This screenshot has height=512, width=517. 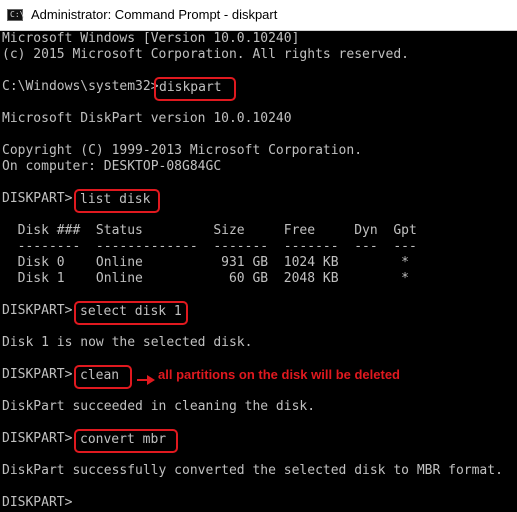 What do you see at coordinates (190, 87) in the screenshot?
I see `diskpart-command: diskpart` at bounding box center [190, 87].